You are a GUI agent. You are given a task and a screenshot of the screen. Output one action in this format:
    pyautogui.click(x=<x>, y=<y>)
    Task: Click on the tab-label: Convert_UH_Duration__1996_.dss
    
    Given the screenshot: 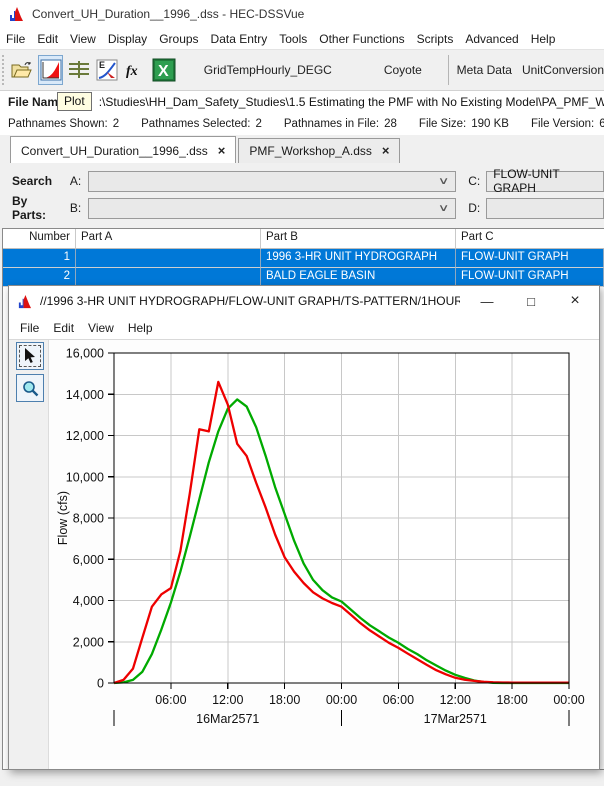 What is the action you would take?
    pyautogui.click(x=114, y=150)
    